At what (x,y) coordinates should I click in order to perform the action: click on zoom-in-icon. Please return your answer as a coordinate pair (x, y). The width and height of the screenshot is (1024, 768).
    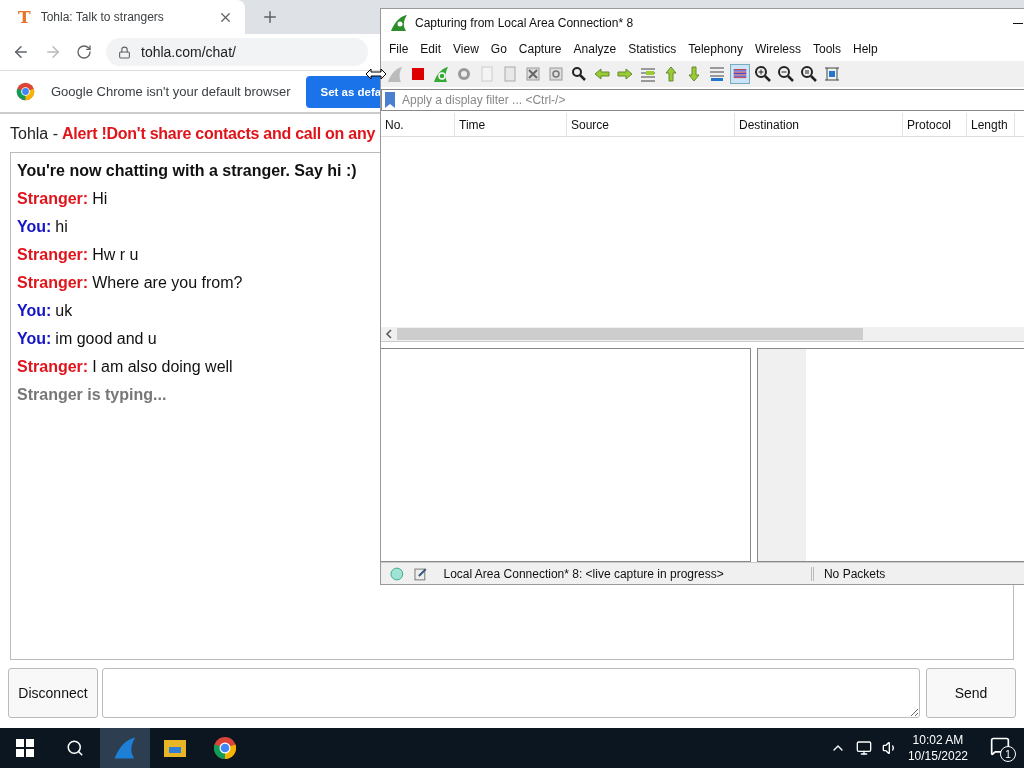
    Looking at the image, I should click on (763, 74).